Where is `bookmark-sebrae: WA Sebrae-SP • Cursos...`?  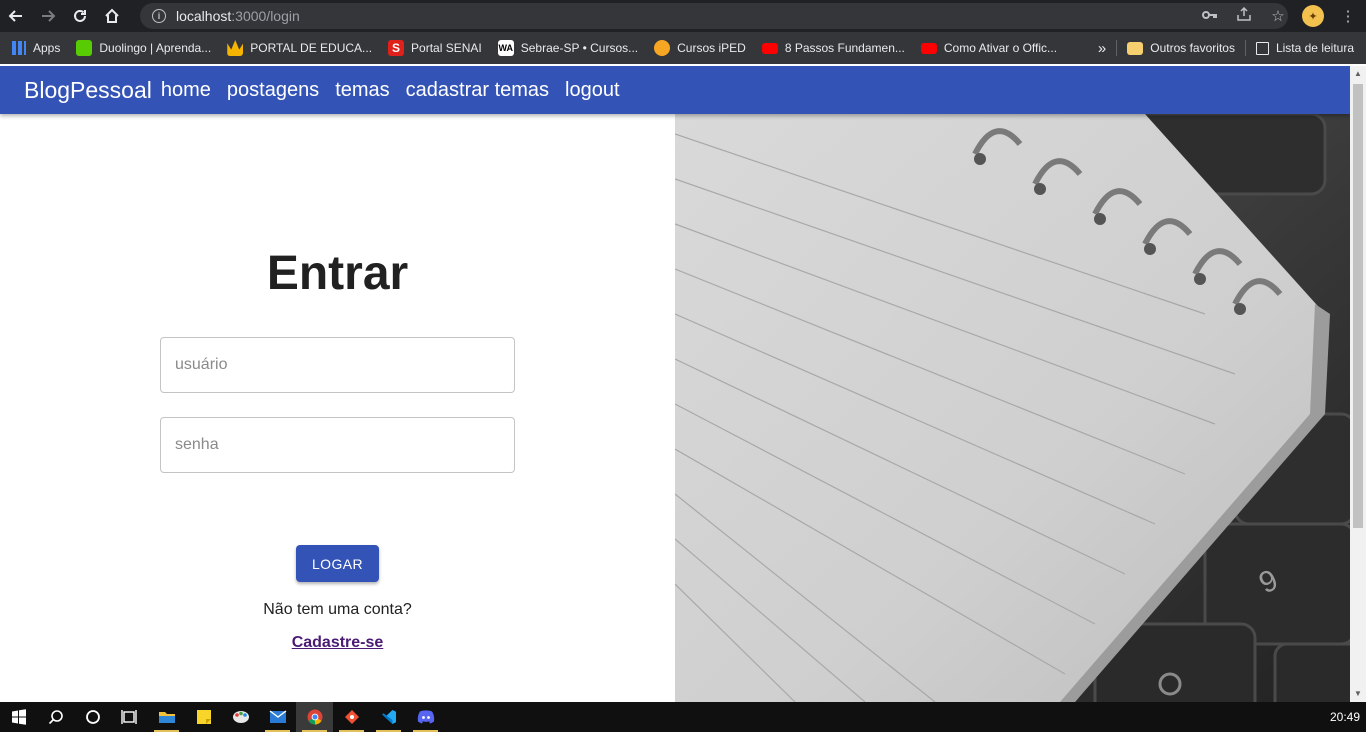 bookmark-sebrae: WA Sebrae-SP • Cursos... is located at coordinates (568, 48).